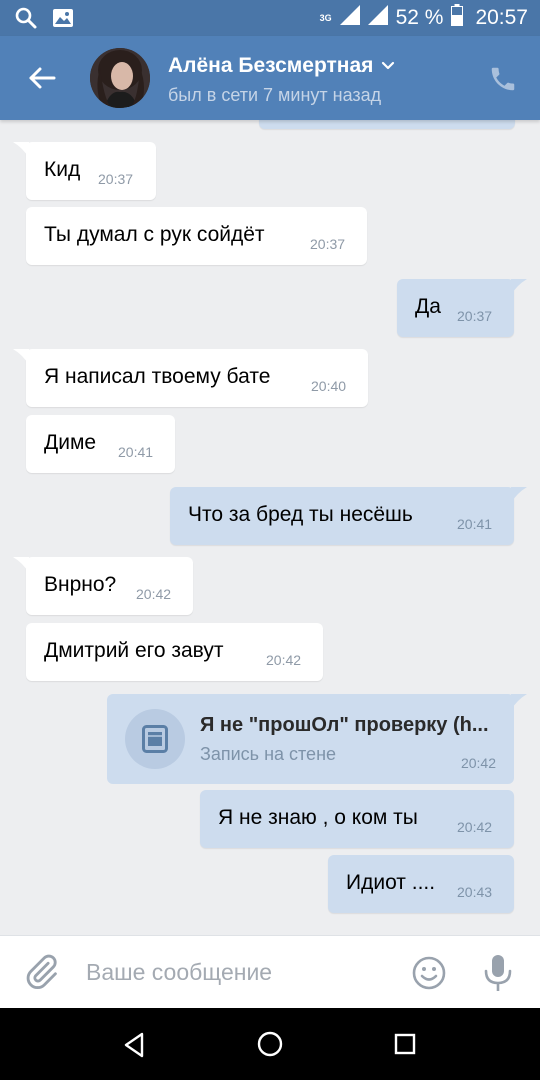  I want to click on message-bubble-incoming: Кид 20:37, so click(84, 171).